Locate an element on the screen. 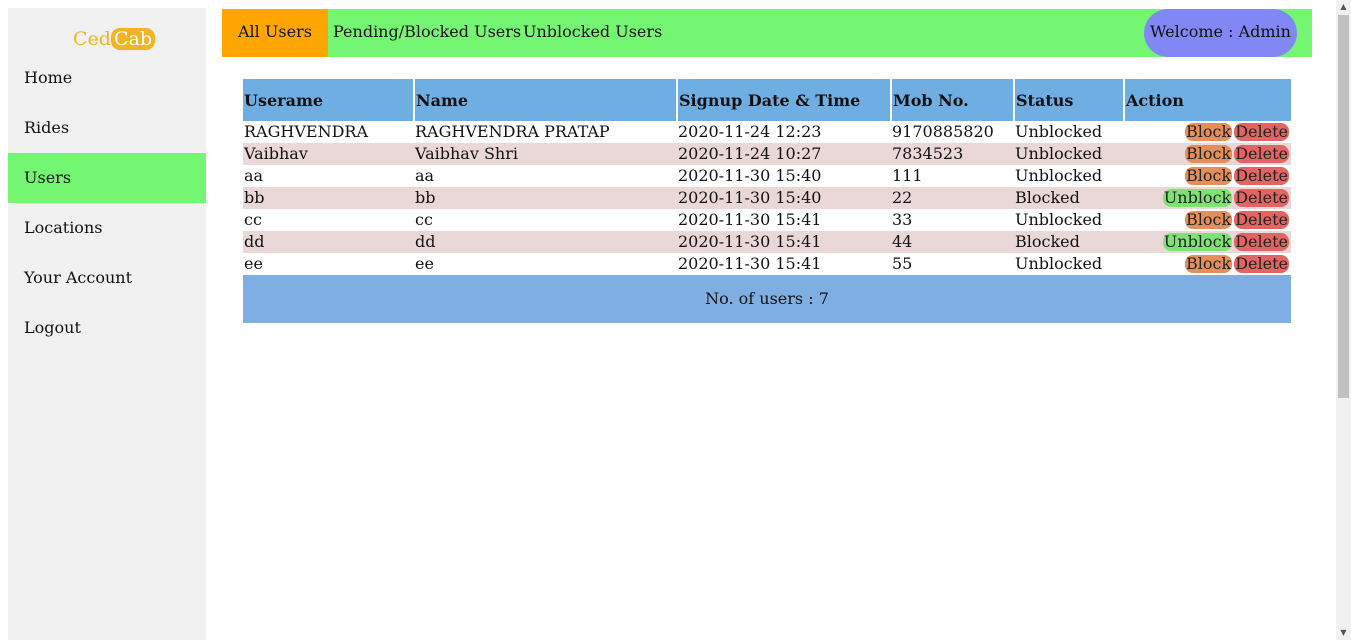 The height and width of the screenshot is (640, 1351). cell-username: dd is located at coordinates (328, 242).